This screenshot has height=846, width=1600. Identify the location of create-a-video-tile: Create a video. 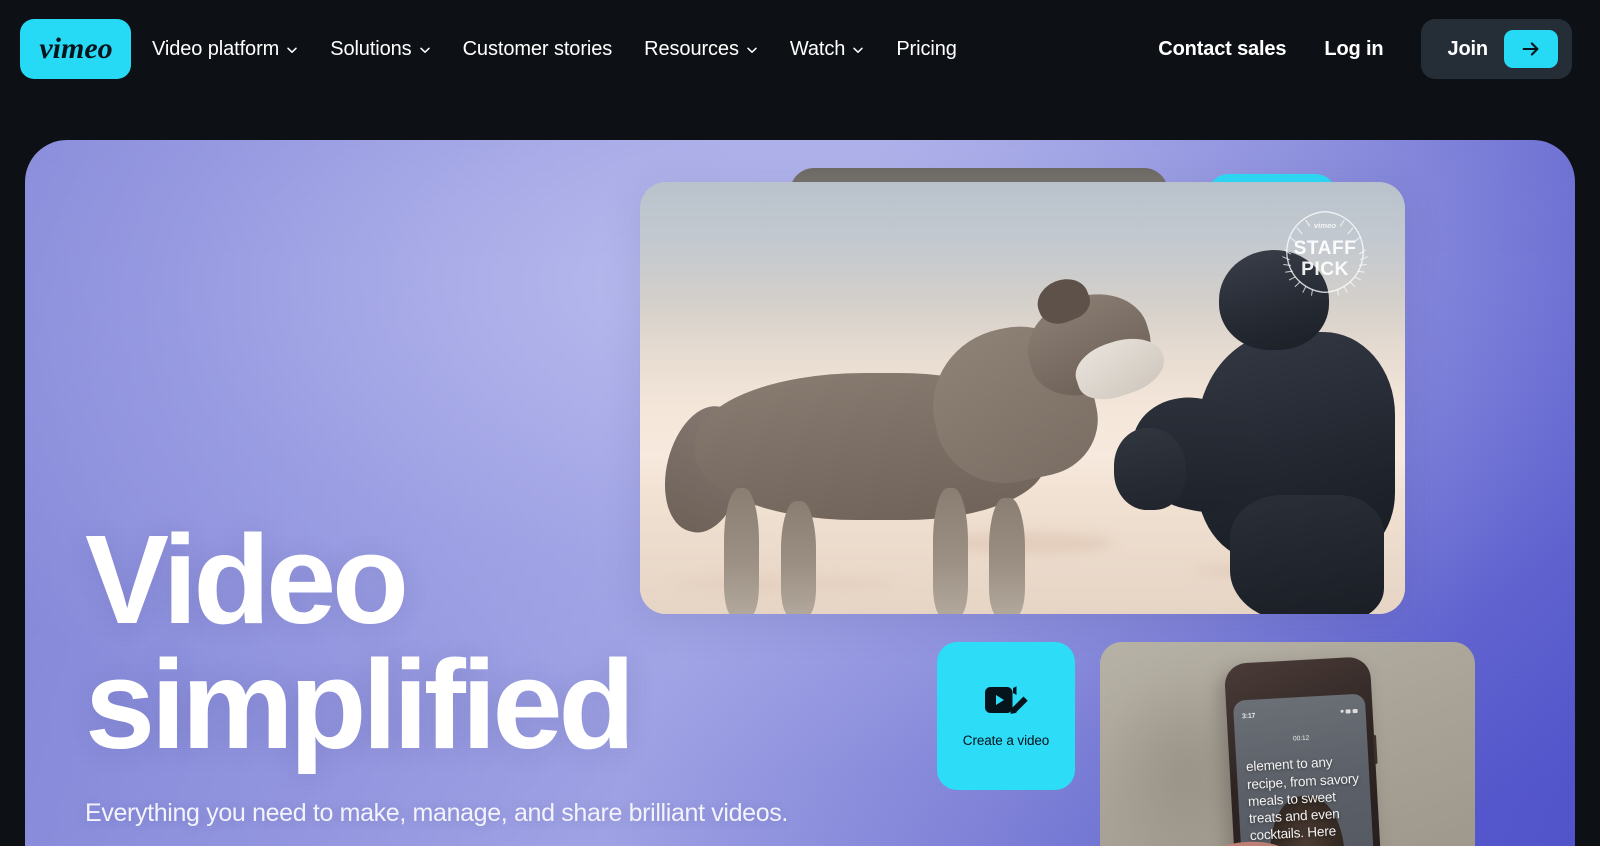
(1006, 716).